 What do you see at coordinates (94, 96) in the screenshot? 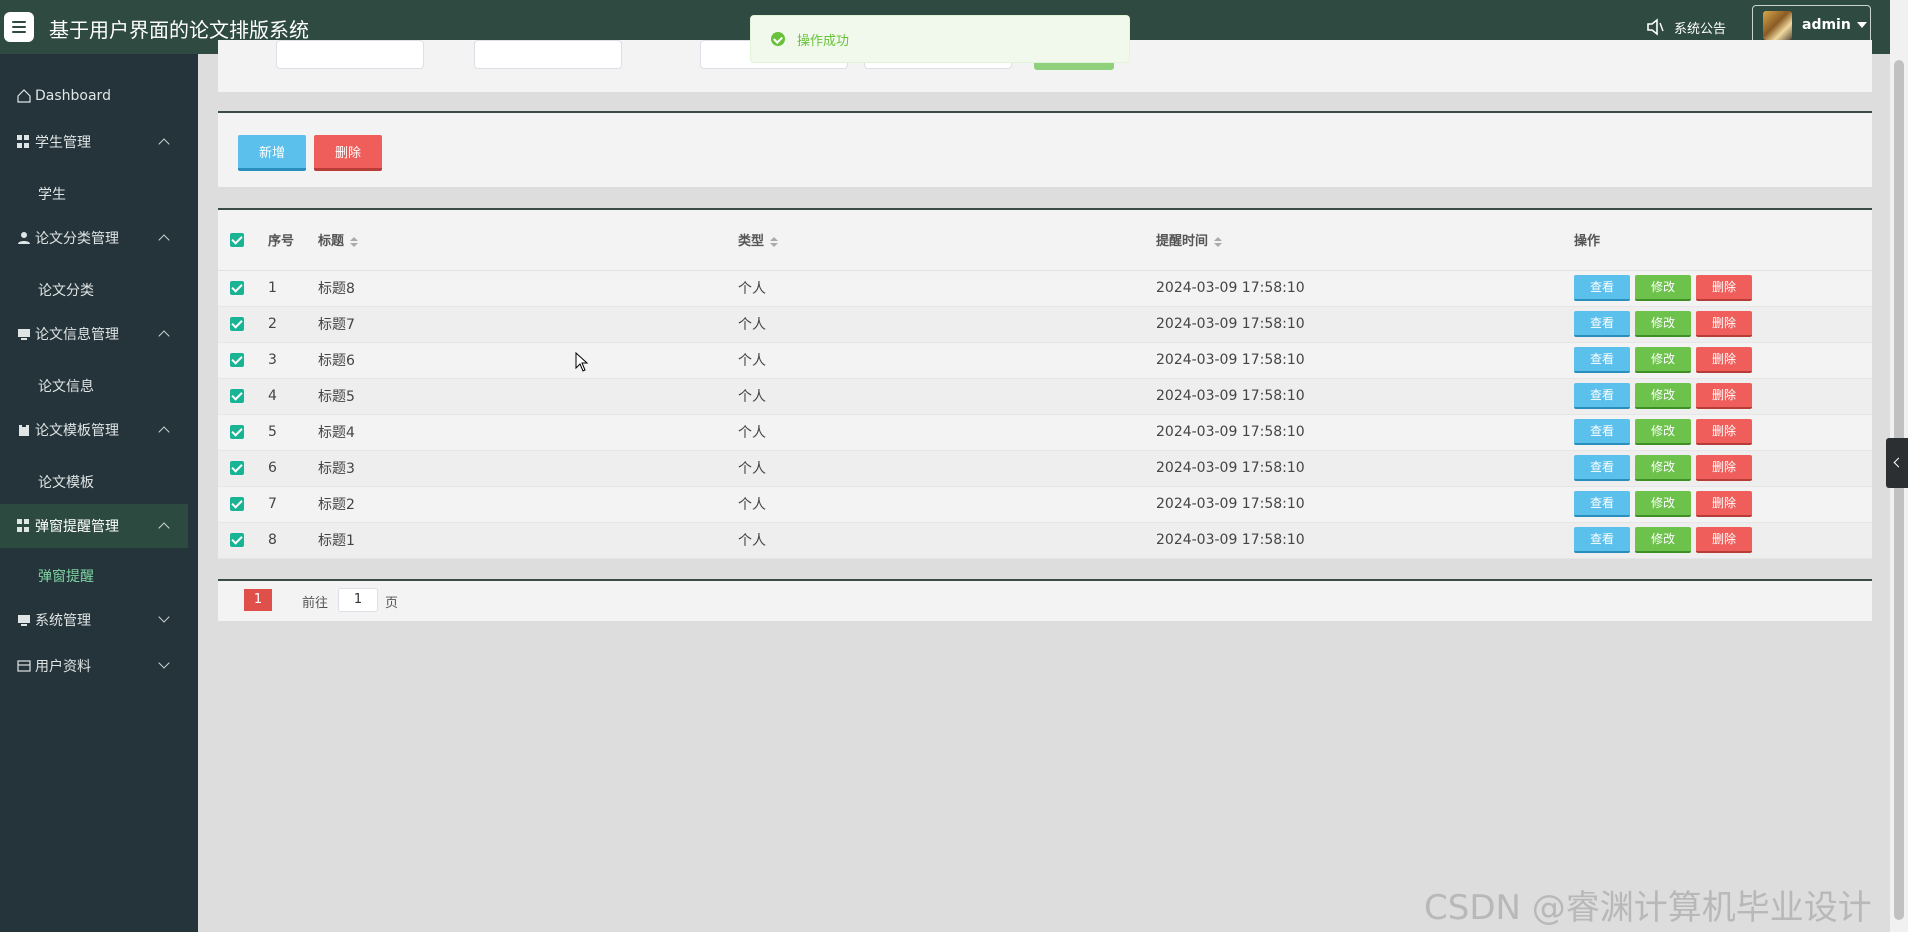
I see `sidebar-item-dashboard: Dashboard` at bounding box center [94, 96].